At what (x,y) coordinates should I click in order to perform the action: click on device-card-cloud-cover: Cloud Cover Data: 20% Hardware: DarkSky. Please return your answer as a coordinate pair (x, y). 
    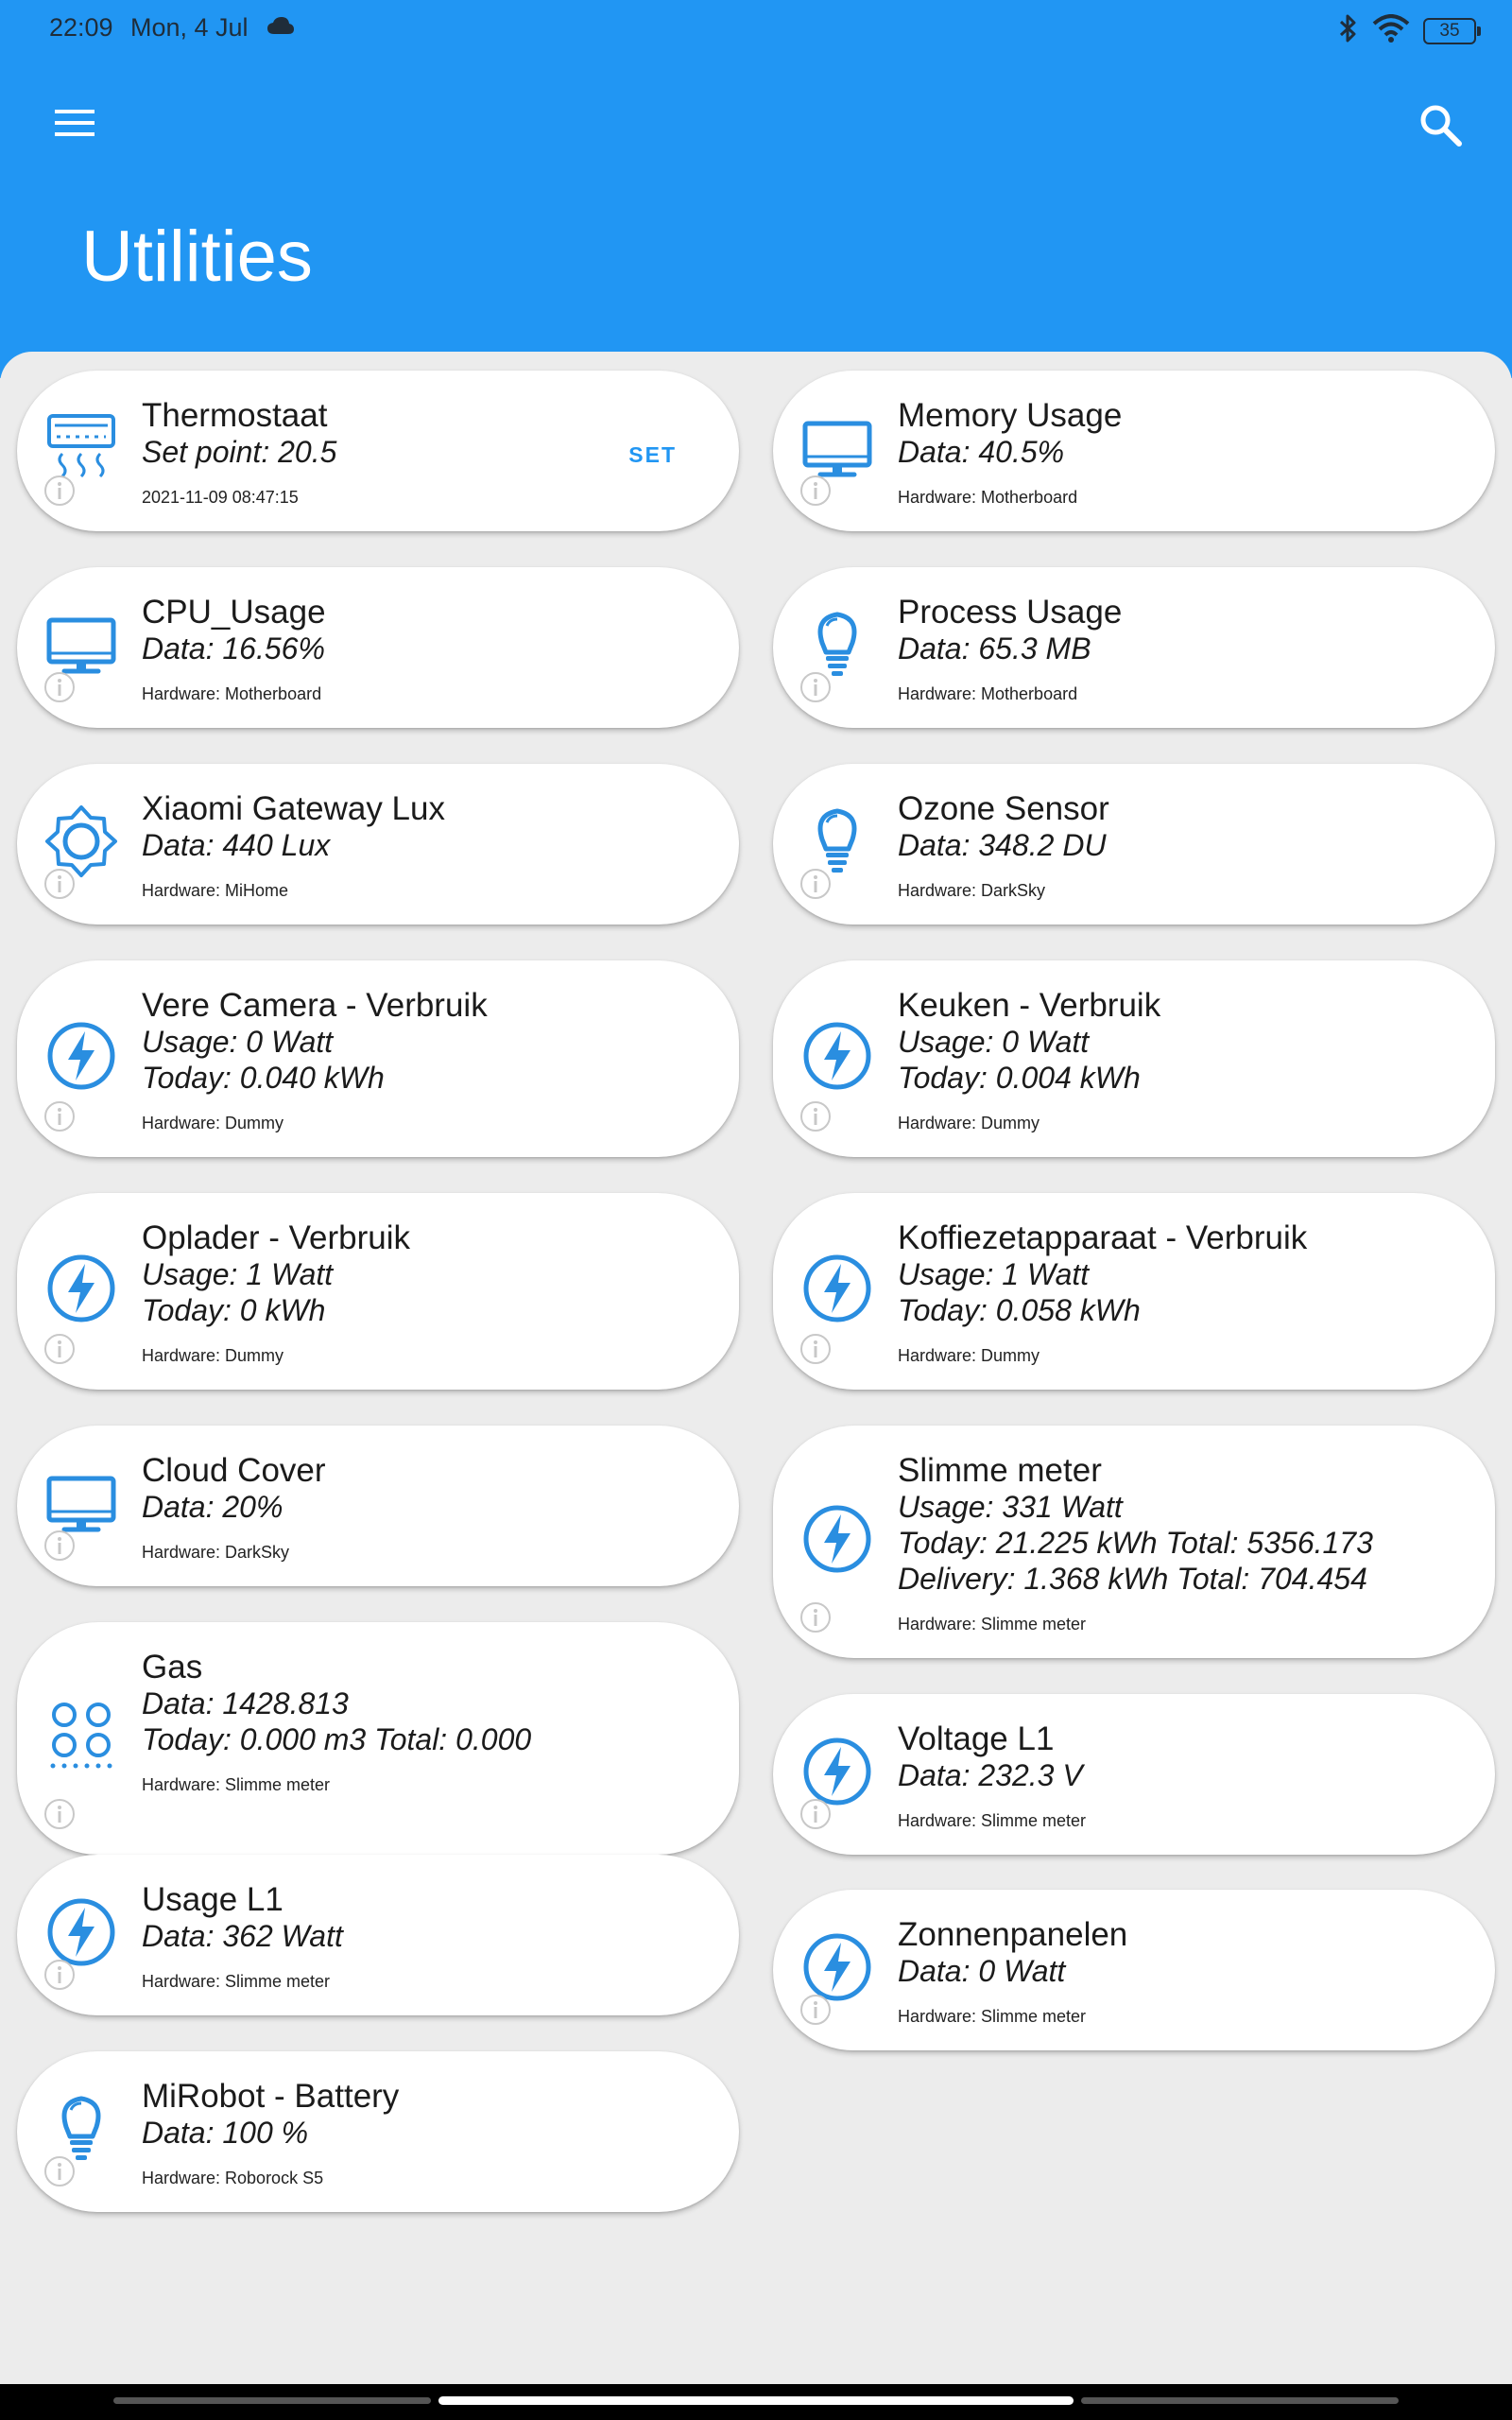
    Looking at the image, I should click on (378, 1506).